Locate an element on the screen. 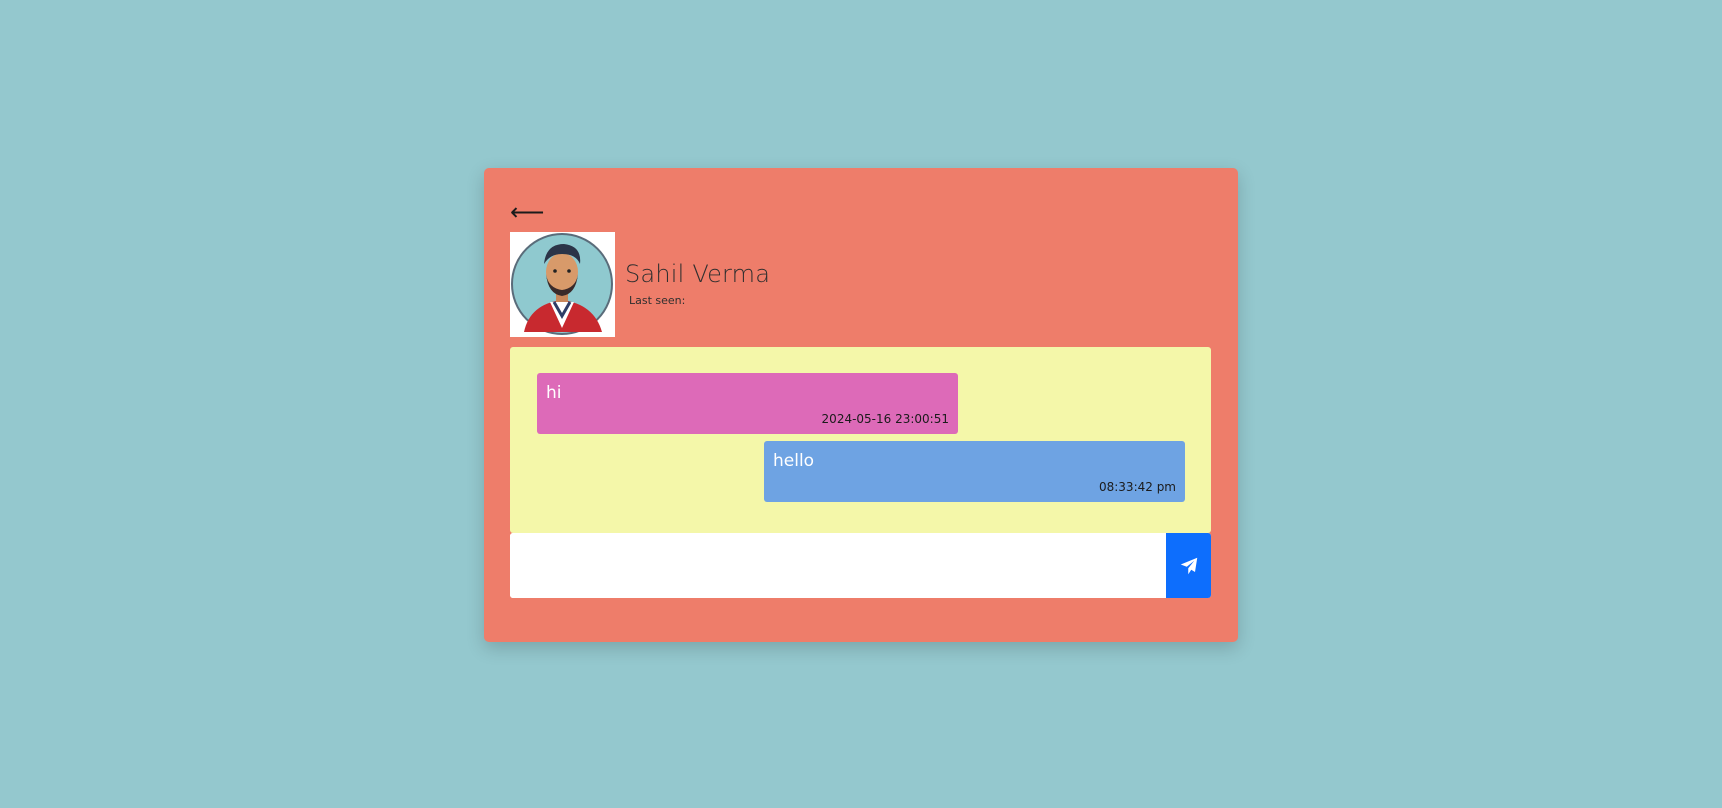 Image resolution: width=1722 pixels, height=808 pixels. send-button is located at coordinates (1188, 565).